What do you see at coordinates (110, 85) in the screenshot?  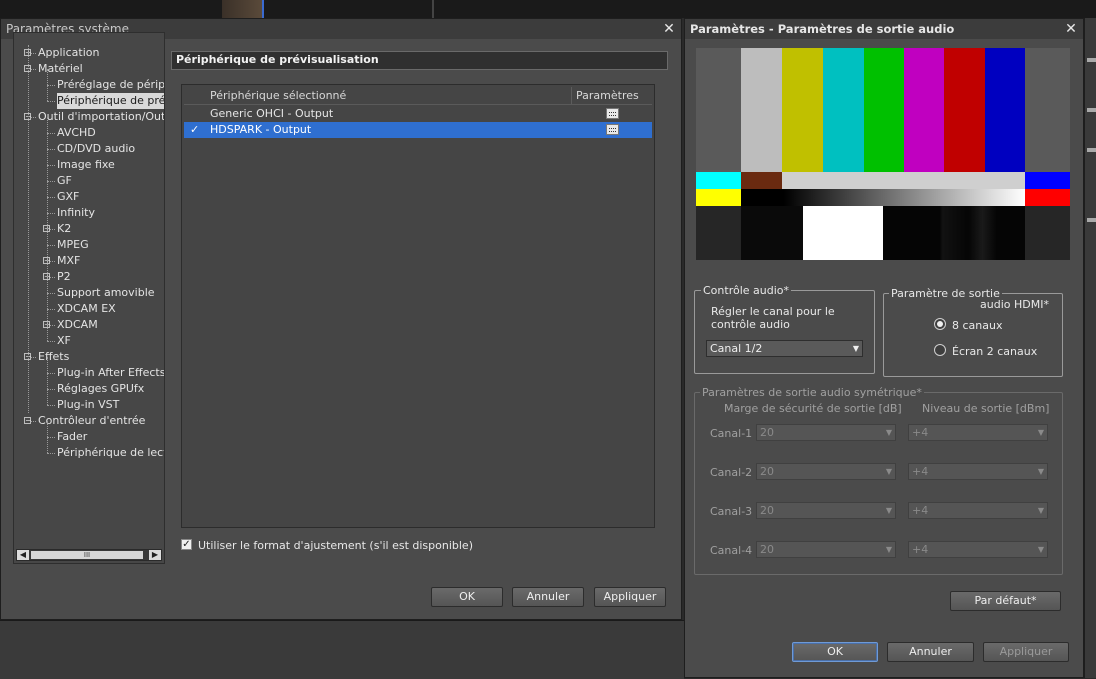 I see `tree-item: Préréglage de périphé` at bounding box center [110, 85].